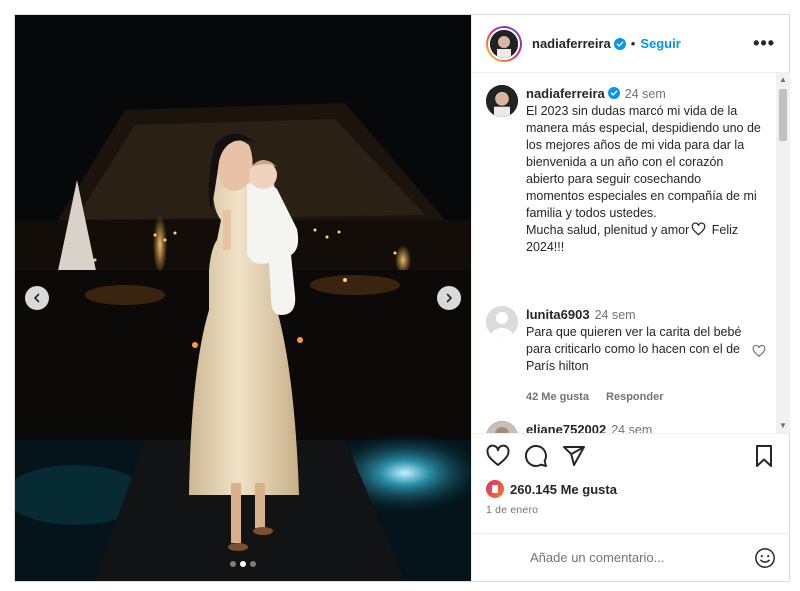 Image resolution: width=800 pixels, height=591 pixels. I want to click on comment-username: eliane752002, so click(566, 427).